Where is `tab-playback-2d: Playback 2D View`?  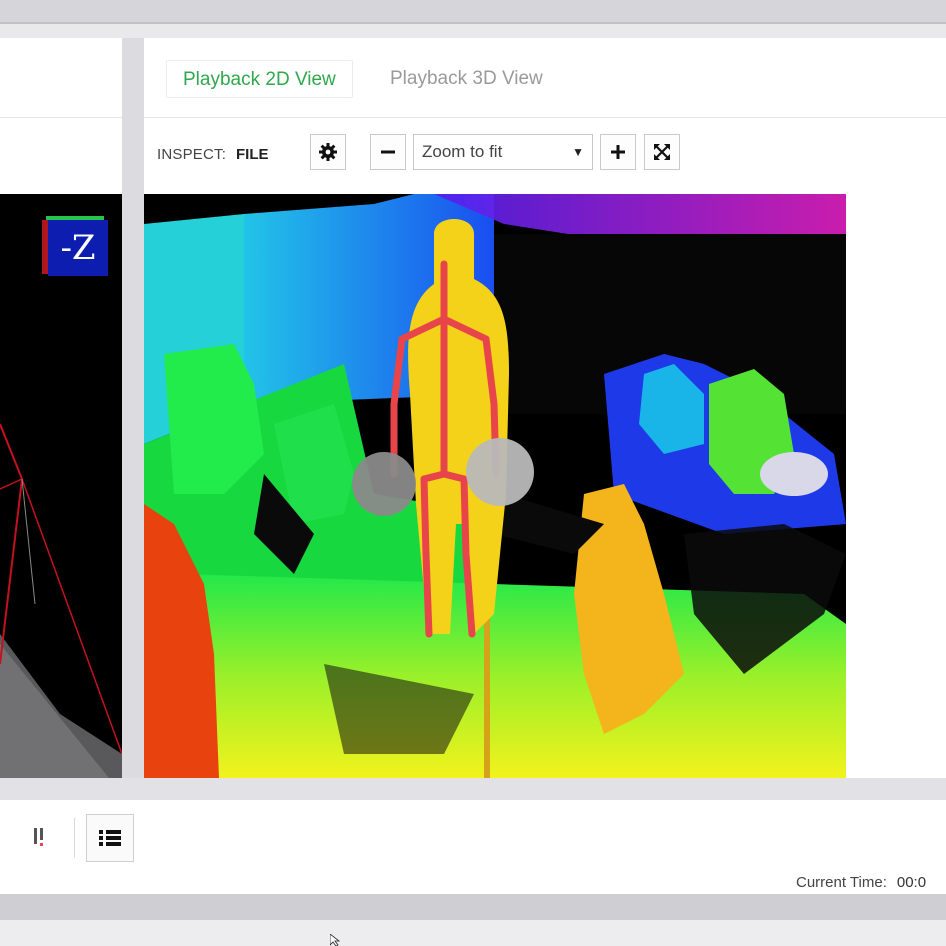 tab-playback-2d: Playback 2D View is located at coordinates (259, 79).